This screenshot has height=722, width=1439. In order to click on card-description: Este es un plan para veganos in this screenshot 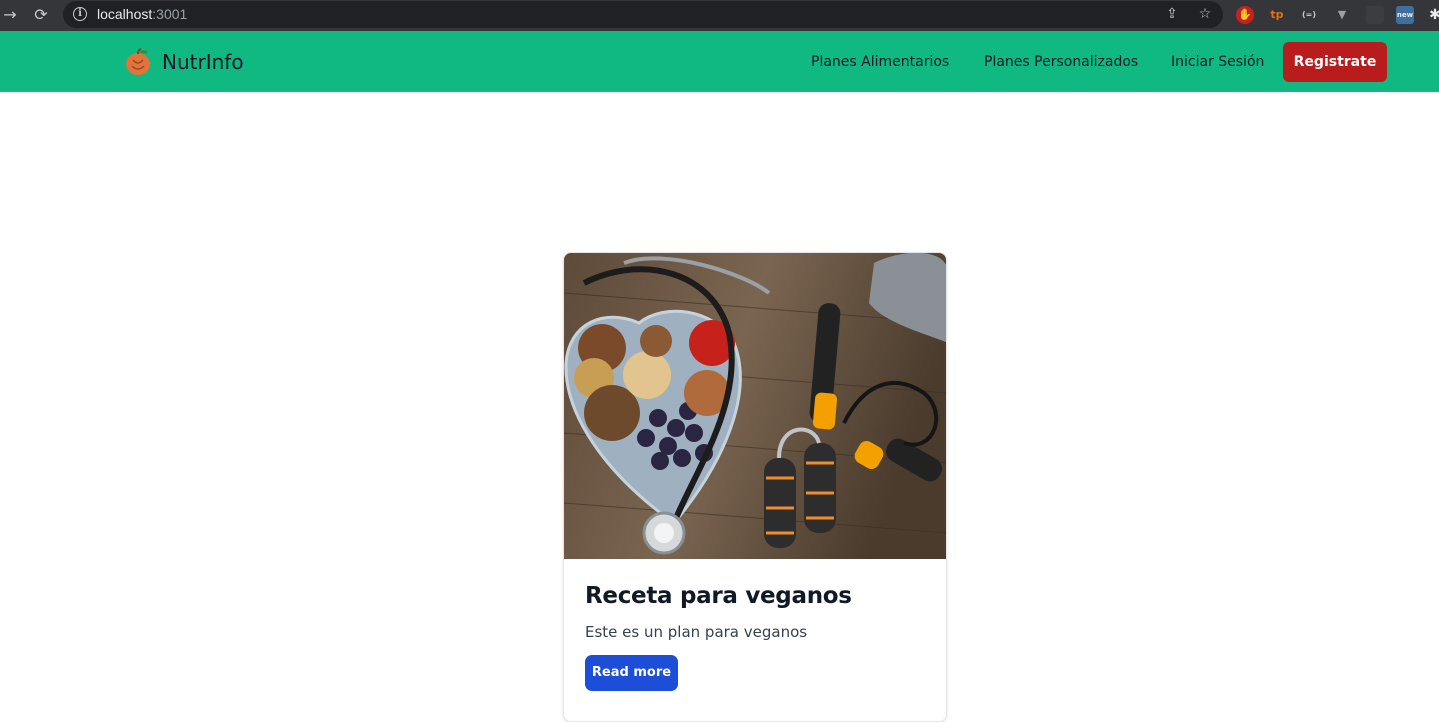, I will do `click(696, 632)`.